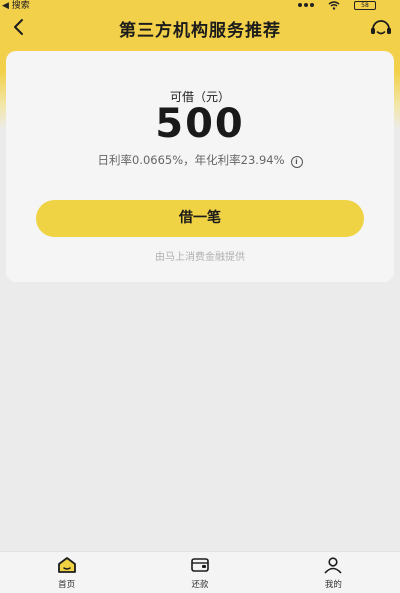  I want to click on tab-repay: 还款, so click(199, 572).